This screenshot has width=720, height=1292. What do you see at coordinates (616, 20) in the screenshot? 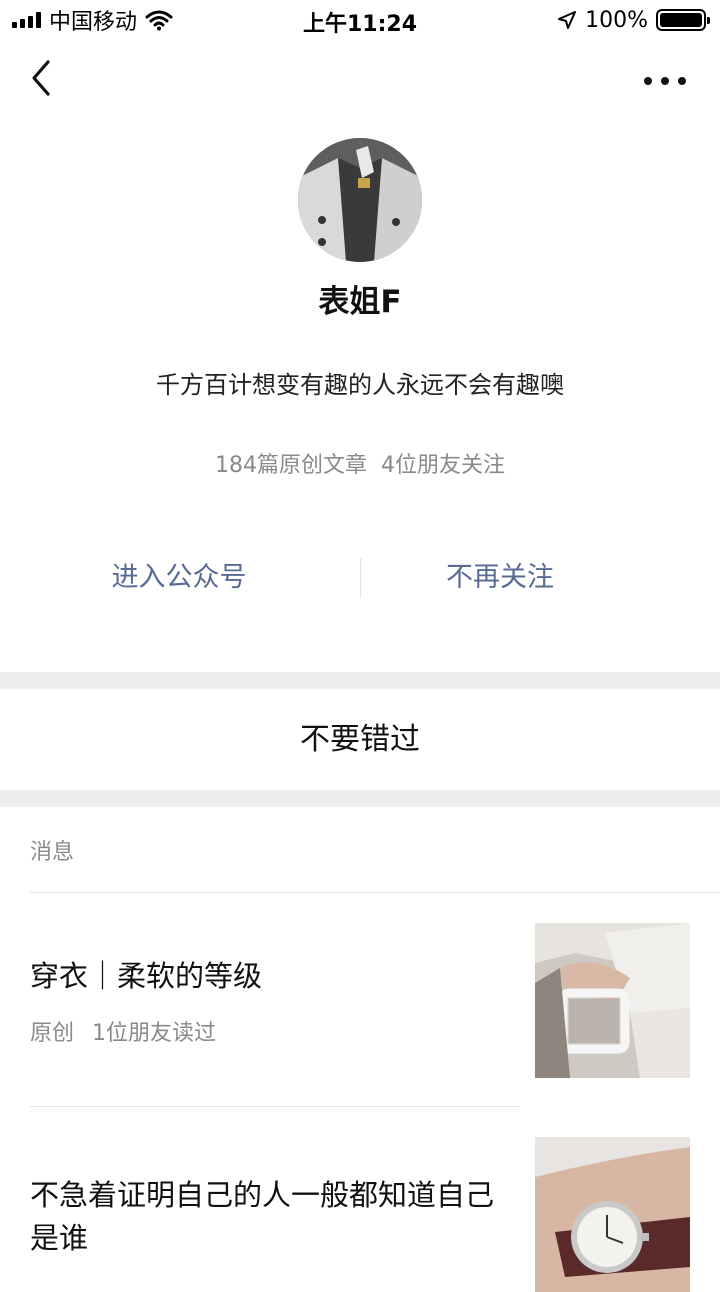
I see `battery-percent: 100%` at bounding box center [616, 20].